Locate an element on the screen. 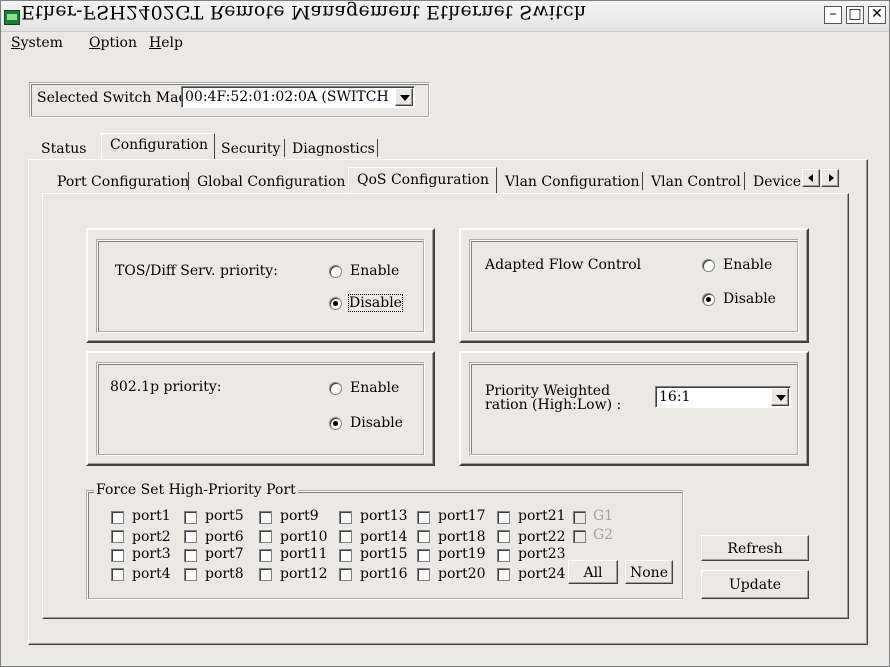 The height and width of the screenshot is (667, 890). port-label-port21: port21 is located at coordinates (542, 516).